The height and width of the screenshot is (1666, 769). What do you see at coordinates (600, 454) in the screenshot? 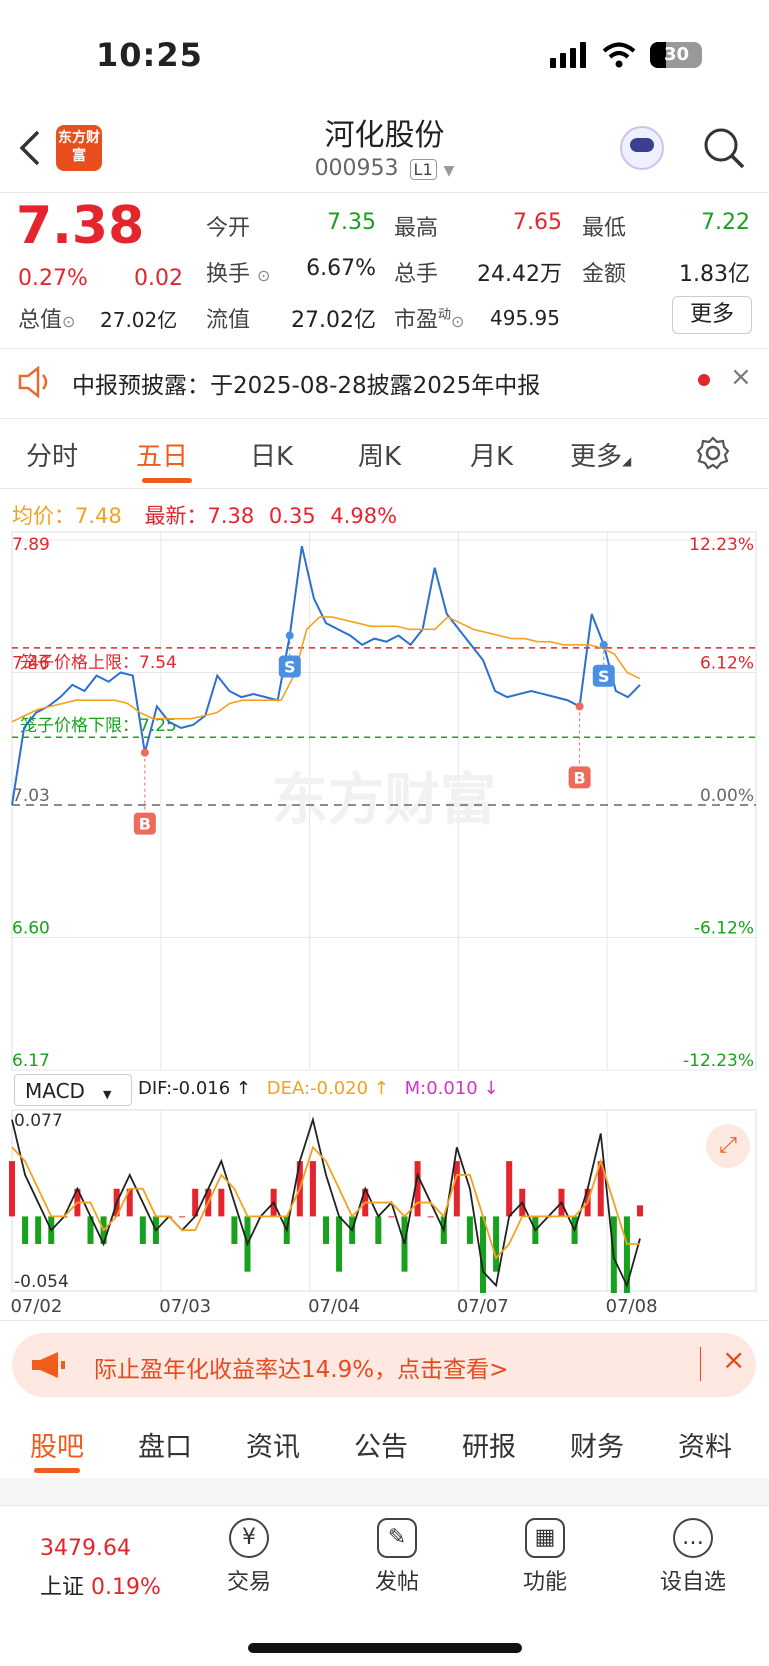
I see `tab-more: 更多◢` at bounding box center [600, 454].